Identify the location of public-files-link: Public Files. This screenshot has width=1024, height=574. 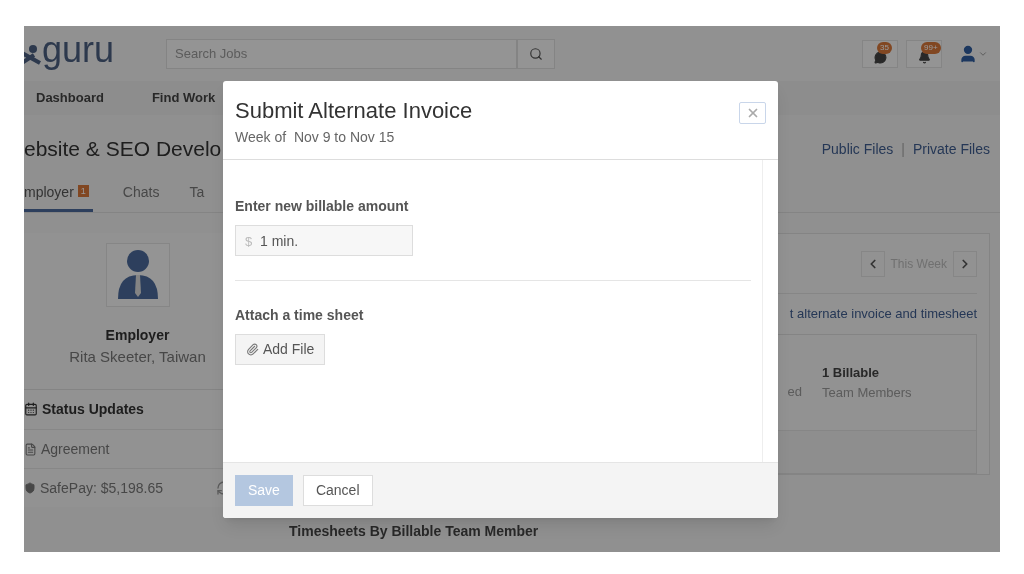
(857, 149).